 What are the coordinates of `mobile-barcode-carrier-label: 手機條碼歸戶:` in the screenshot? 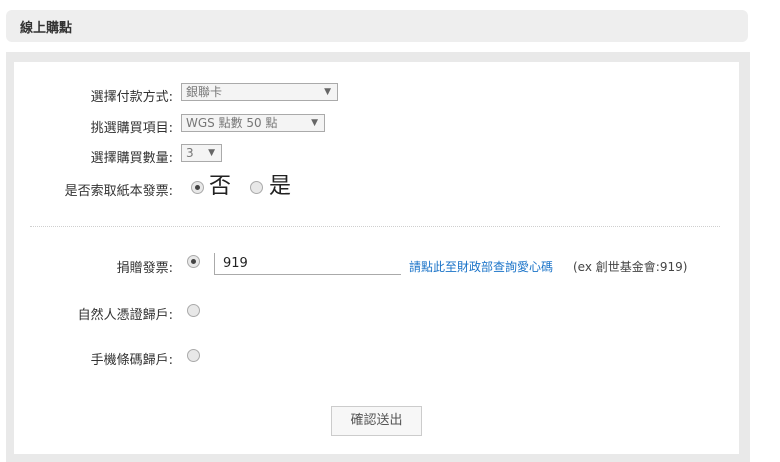 It's located at (131, 360).